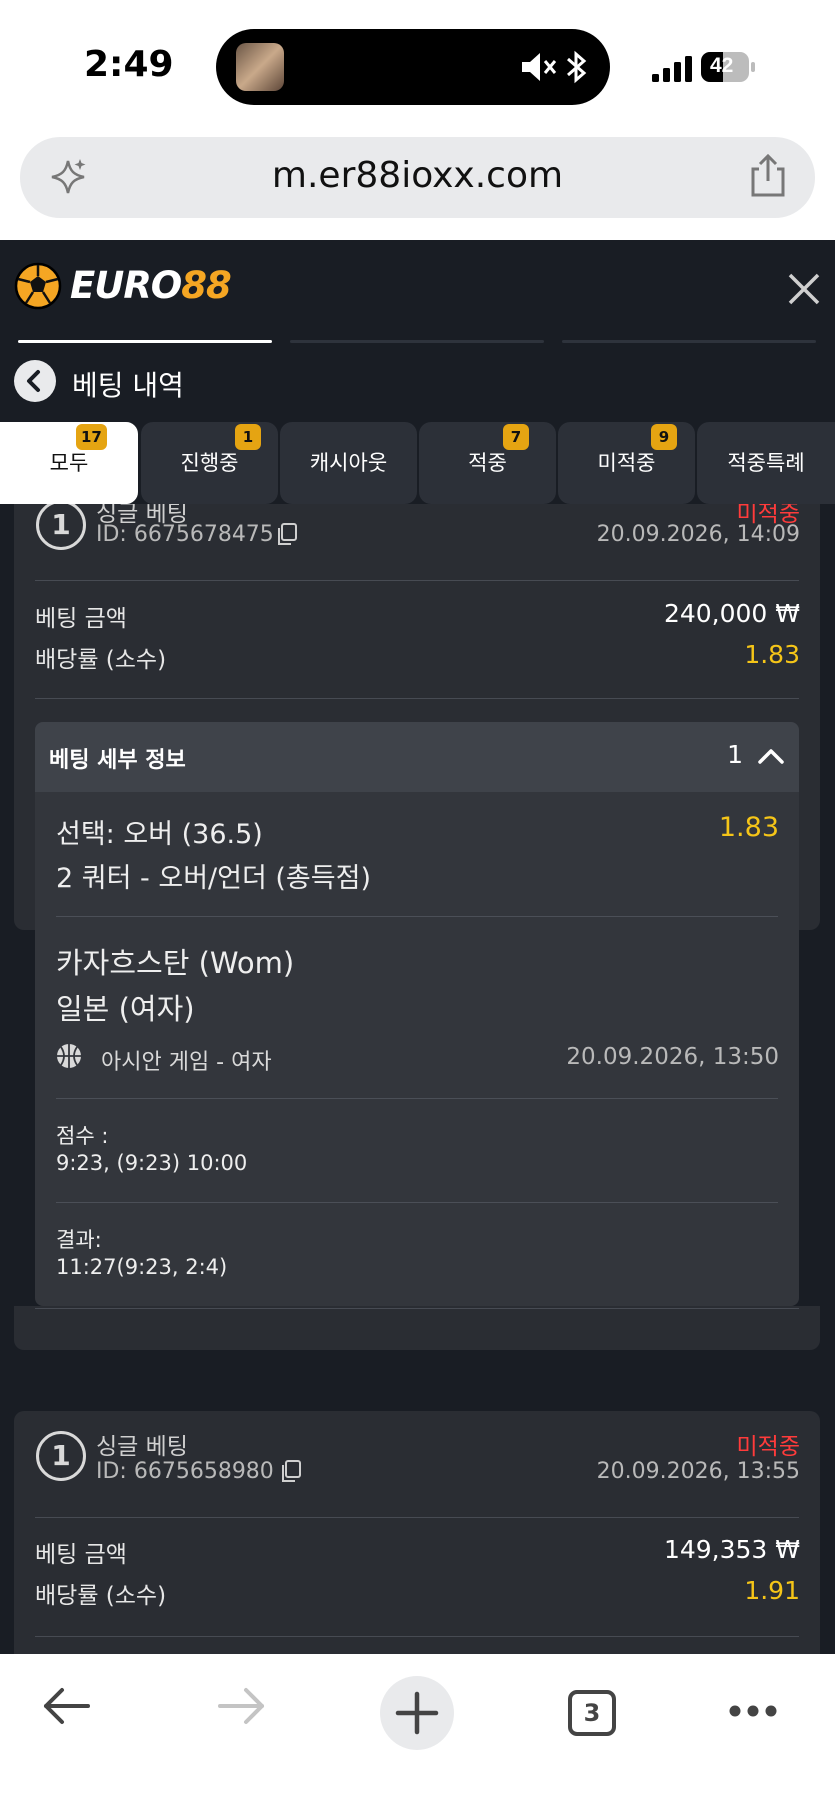  What do you see at coordinates (772, 654) in the screenshot?
I see `bet-odds: 1.83` at bounding box center [772, 654].